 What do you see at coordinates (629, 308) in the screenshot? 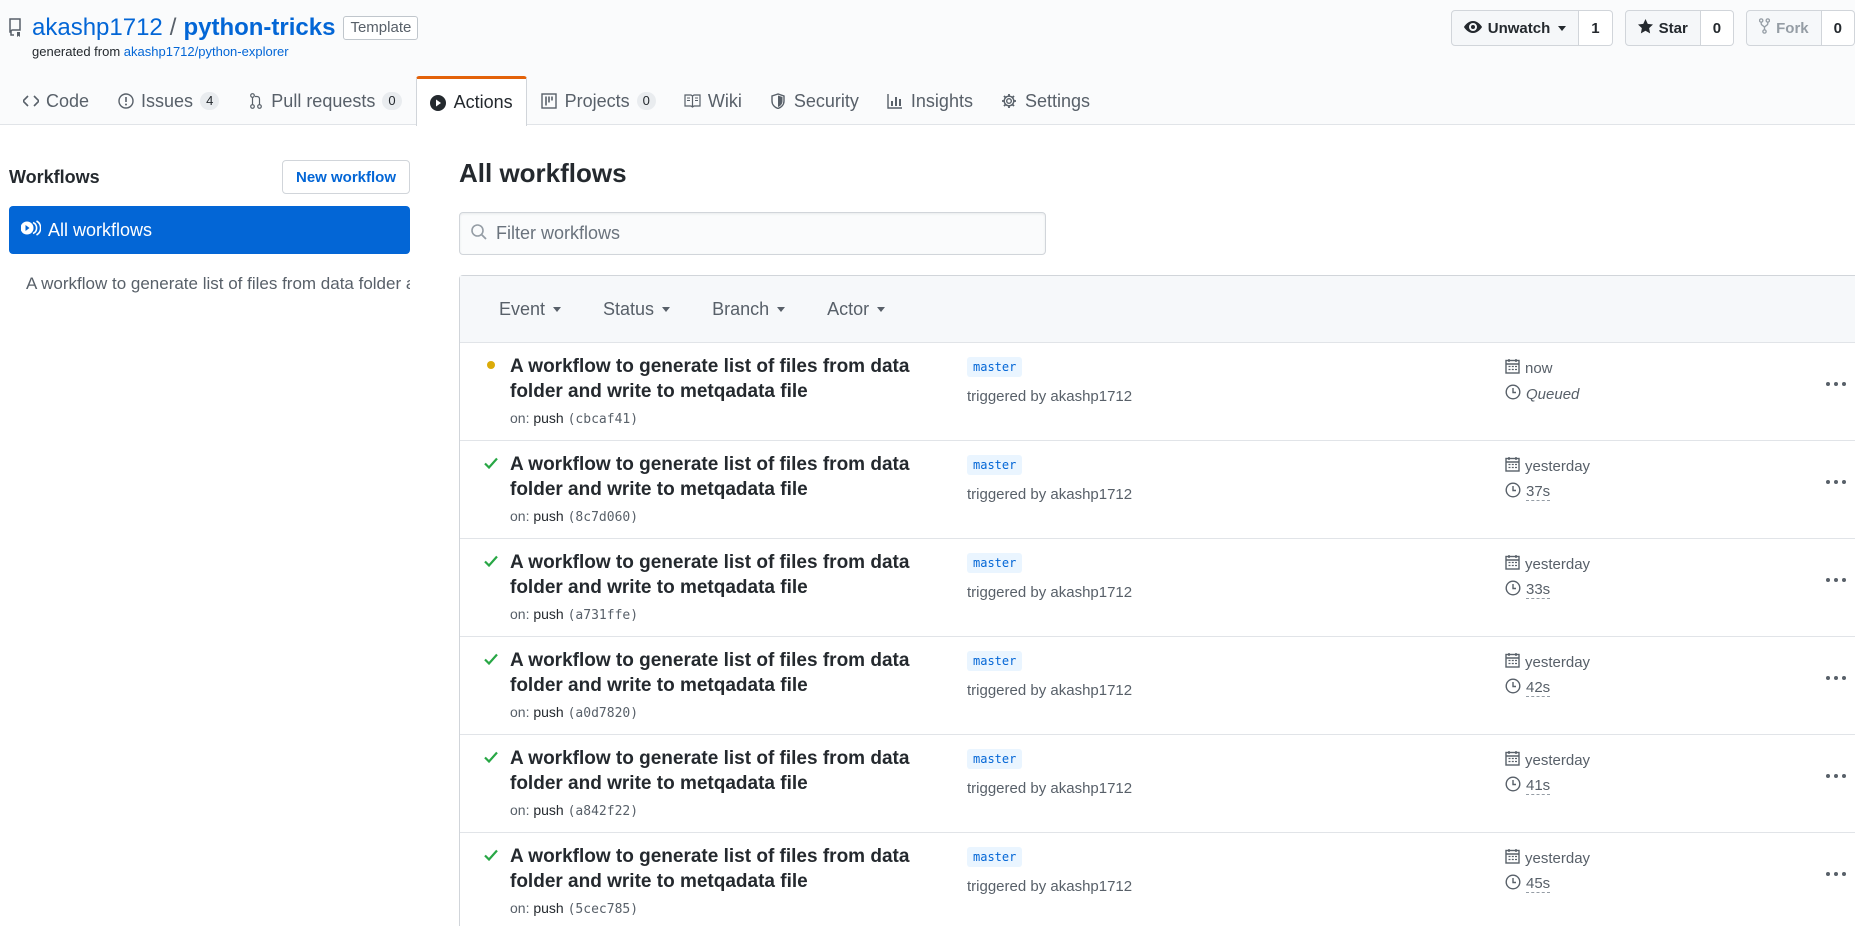
I see `status-filter-label: Status` at bounding box center [629, 308].